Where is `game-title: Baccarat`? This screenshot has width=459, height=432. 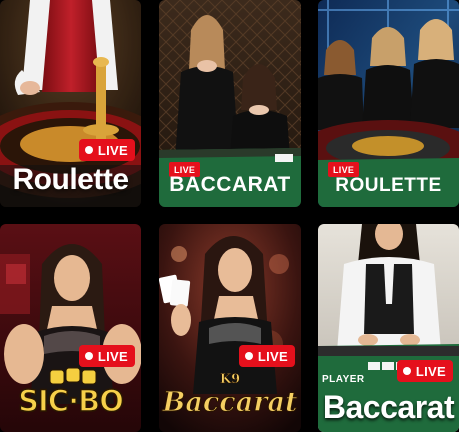 game-title: Baccarat is located at coordinates (388, 407).